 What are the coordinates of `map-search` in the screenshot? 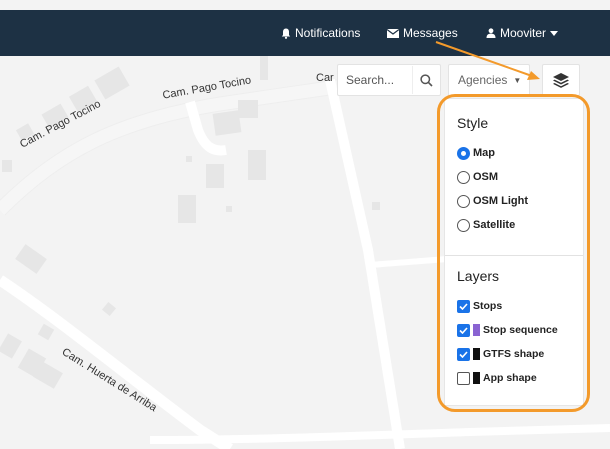 It's located at (389, 80).